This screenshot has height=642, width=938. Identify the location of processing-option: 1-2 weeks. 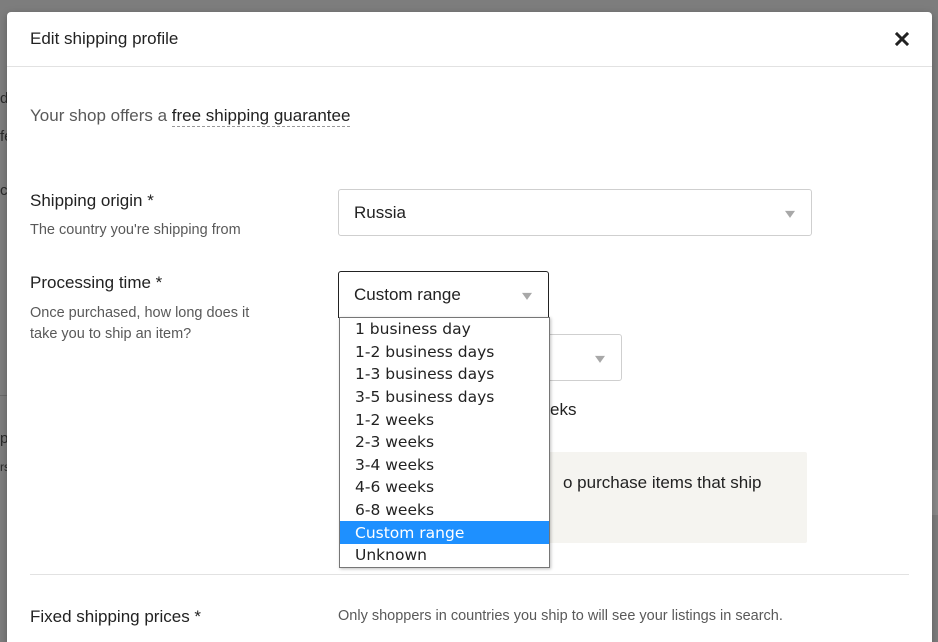
(444, 419).